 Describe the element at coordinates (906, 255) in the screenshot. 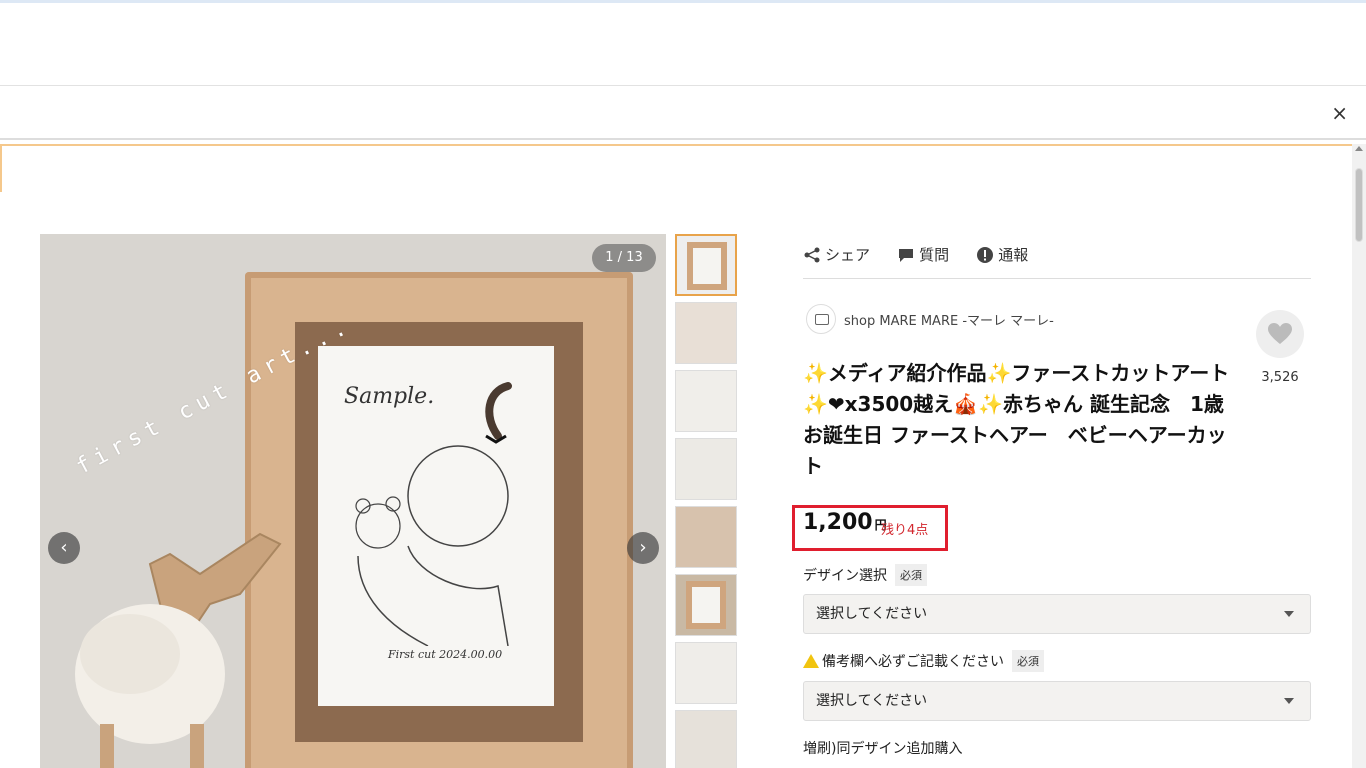

I see `chat-bubble-icon` at that location.